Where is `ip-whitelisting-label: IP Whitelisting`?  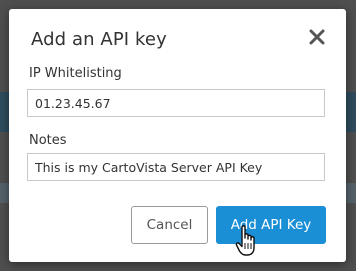 ip-whitelisting-label: IP Whitelisting is located at coordinates (75, 73).